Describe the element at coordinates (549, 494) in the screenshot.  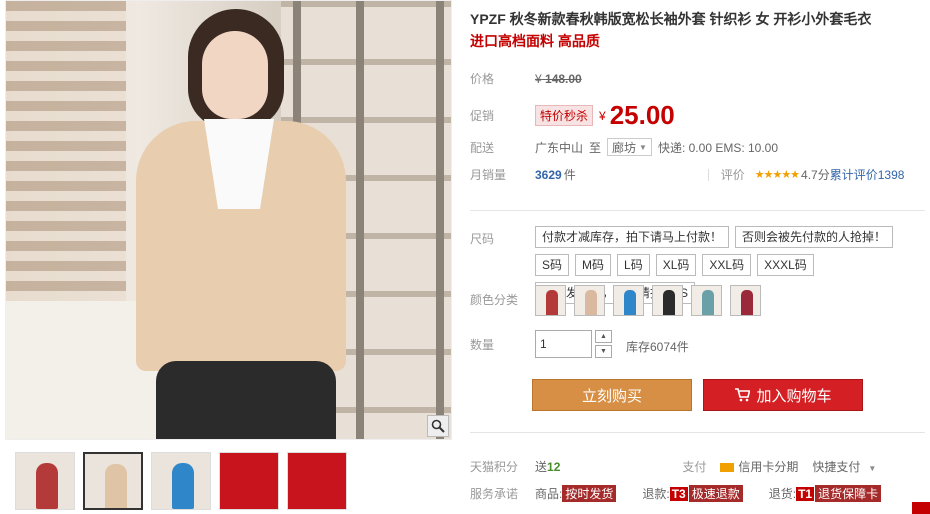
I see `goods-prefix: 商品:` at that location.